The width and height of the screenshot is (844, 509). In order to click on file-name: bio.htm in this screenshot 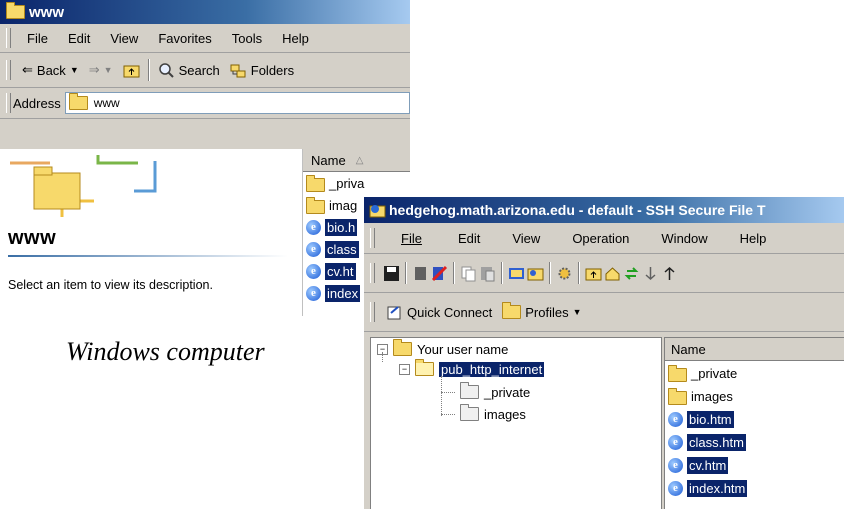, I will do `click(710, 419)`.